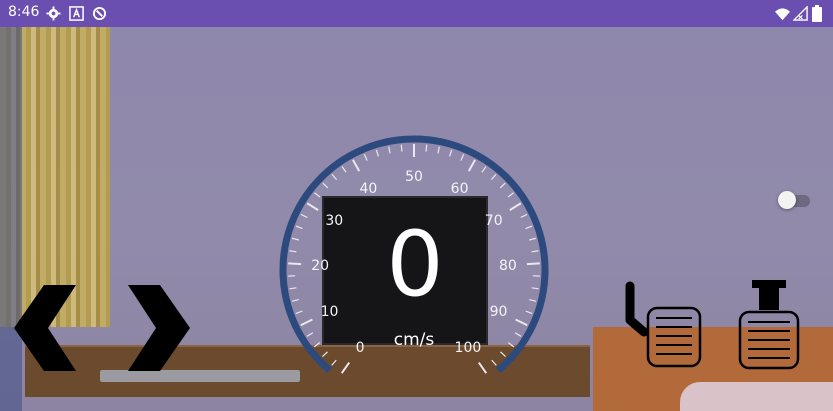  Describe the element at coordinates (508, 266) in the screenshot. I see `tick-label: 80` at that location.